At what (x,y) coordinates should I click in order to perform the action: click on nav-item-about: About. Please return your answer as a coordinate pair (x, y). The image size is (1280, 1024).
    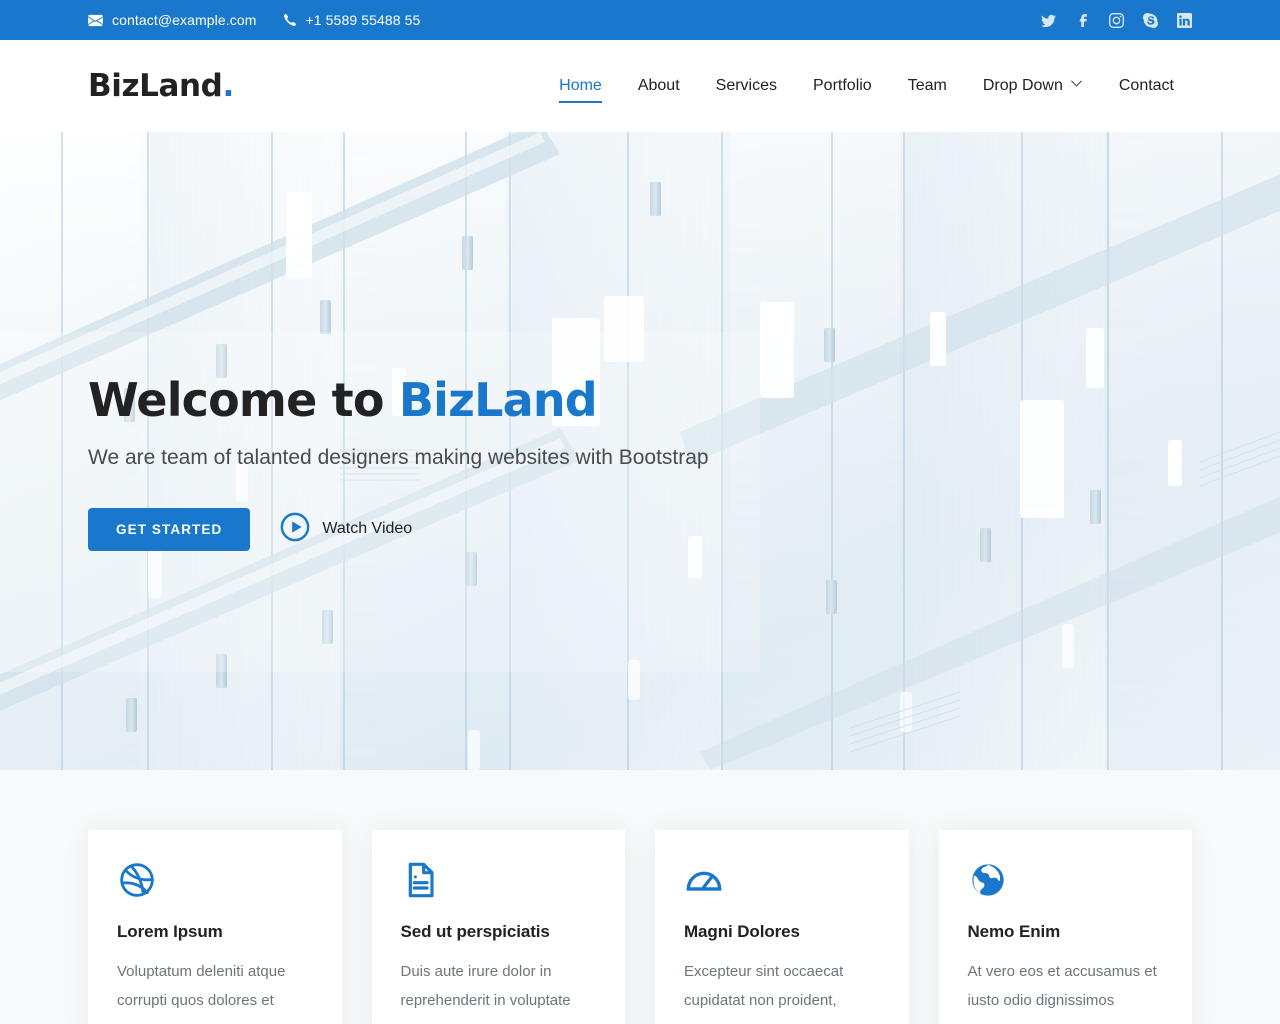
    Looking at the image, I should click on (659, 86).